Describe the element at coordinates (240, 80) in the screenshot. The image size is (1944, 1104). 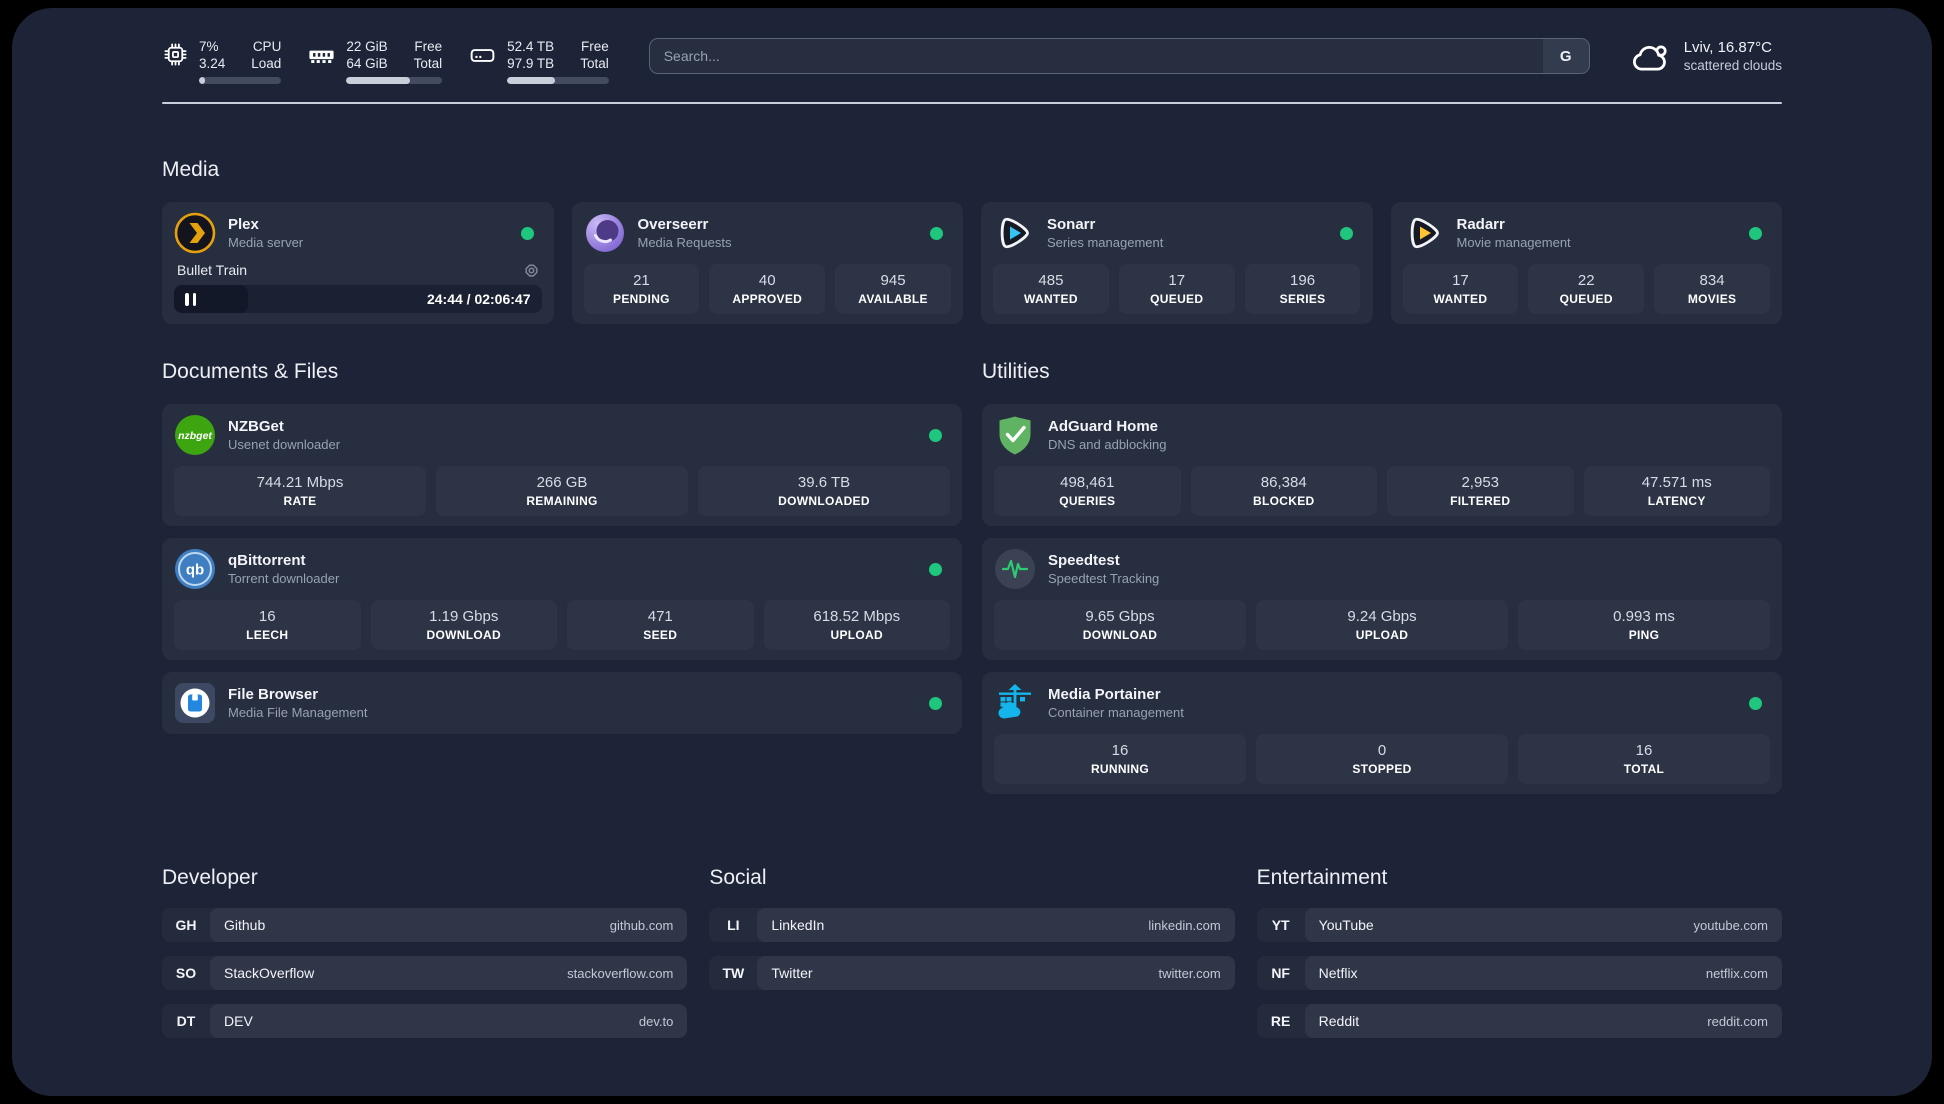
I see `cpu-progress-bar` at that location.